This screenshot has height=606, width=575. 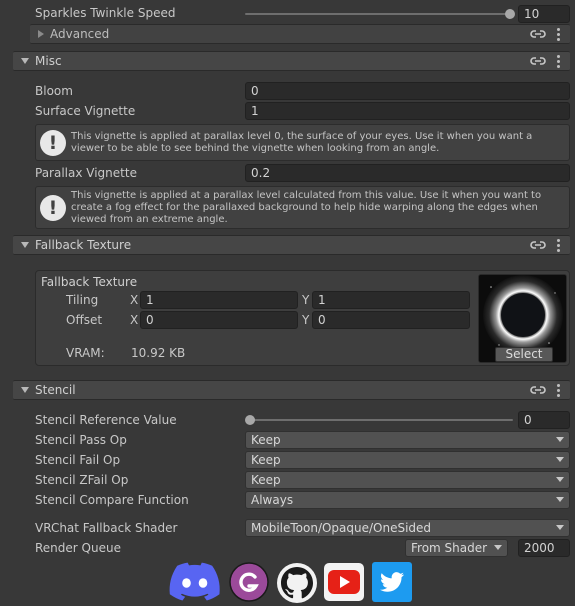 I want to click on offset-label: Offset, so click(x=84, y=320).